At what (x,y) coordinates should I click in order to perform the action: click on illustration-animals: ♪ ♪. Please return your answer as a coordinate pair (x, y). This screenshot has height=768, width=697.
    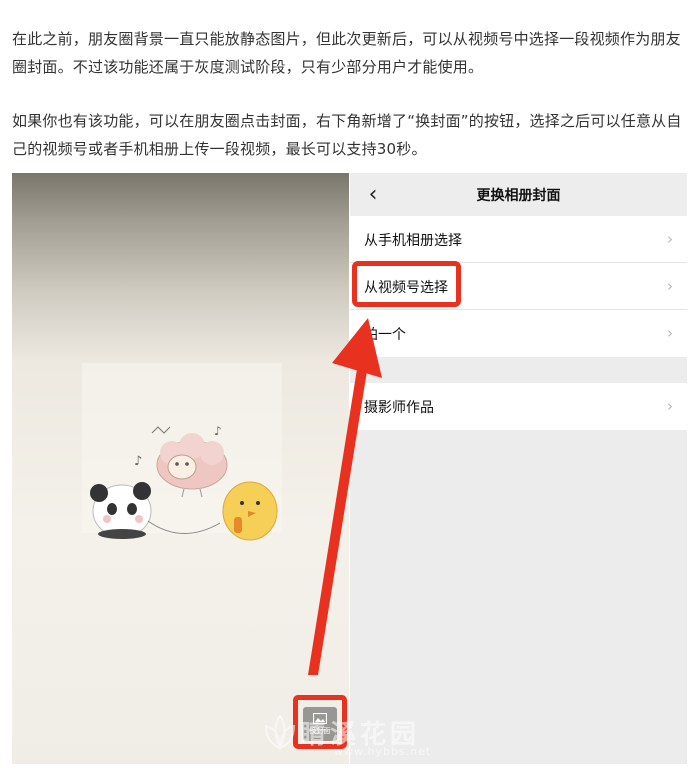
    Looking at the image, I should click on (182, 452).